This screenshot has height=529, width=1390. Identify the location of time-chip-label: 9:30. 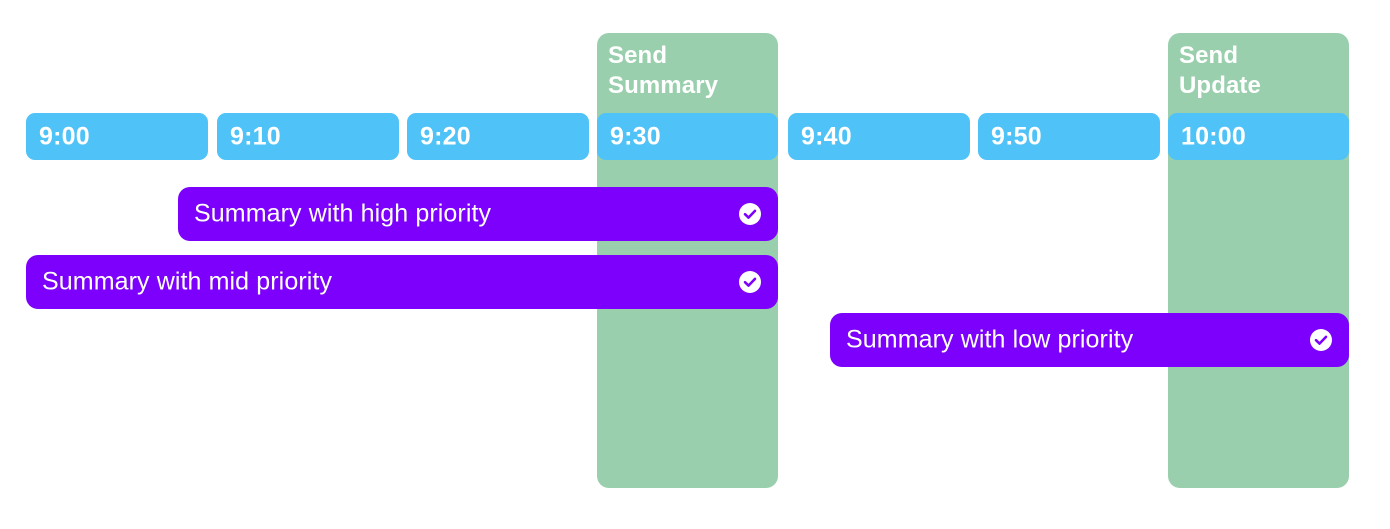
(635, 136).